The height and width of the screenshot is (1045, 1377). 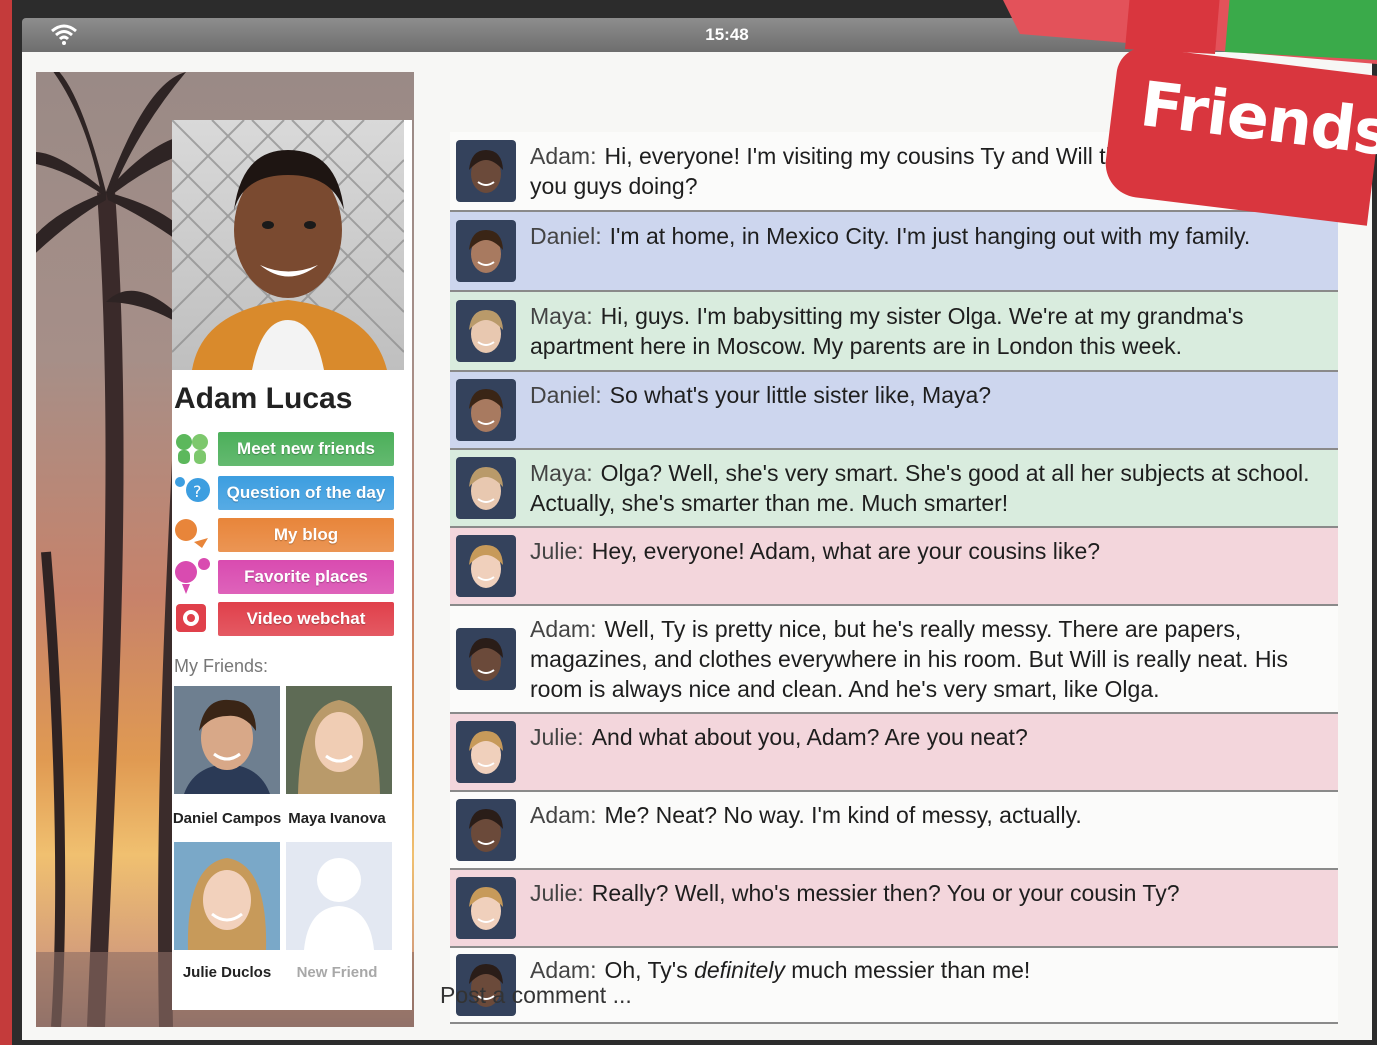 What do you see at coordinates (191, 618) in the screenshot?
I see `video-icon` at bounding box center [191, 618].